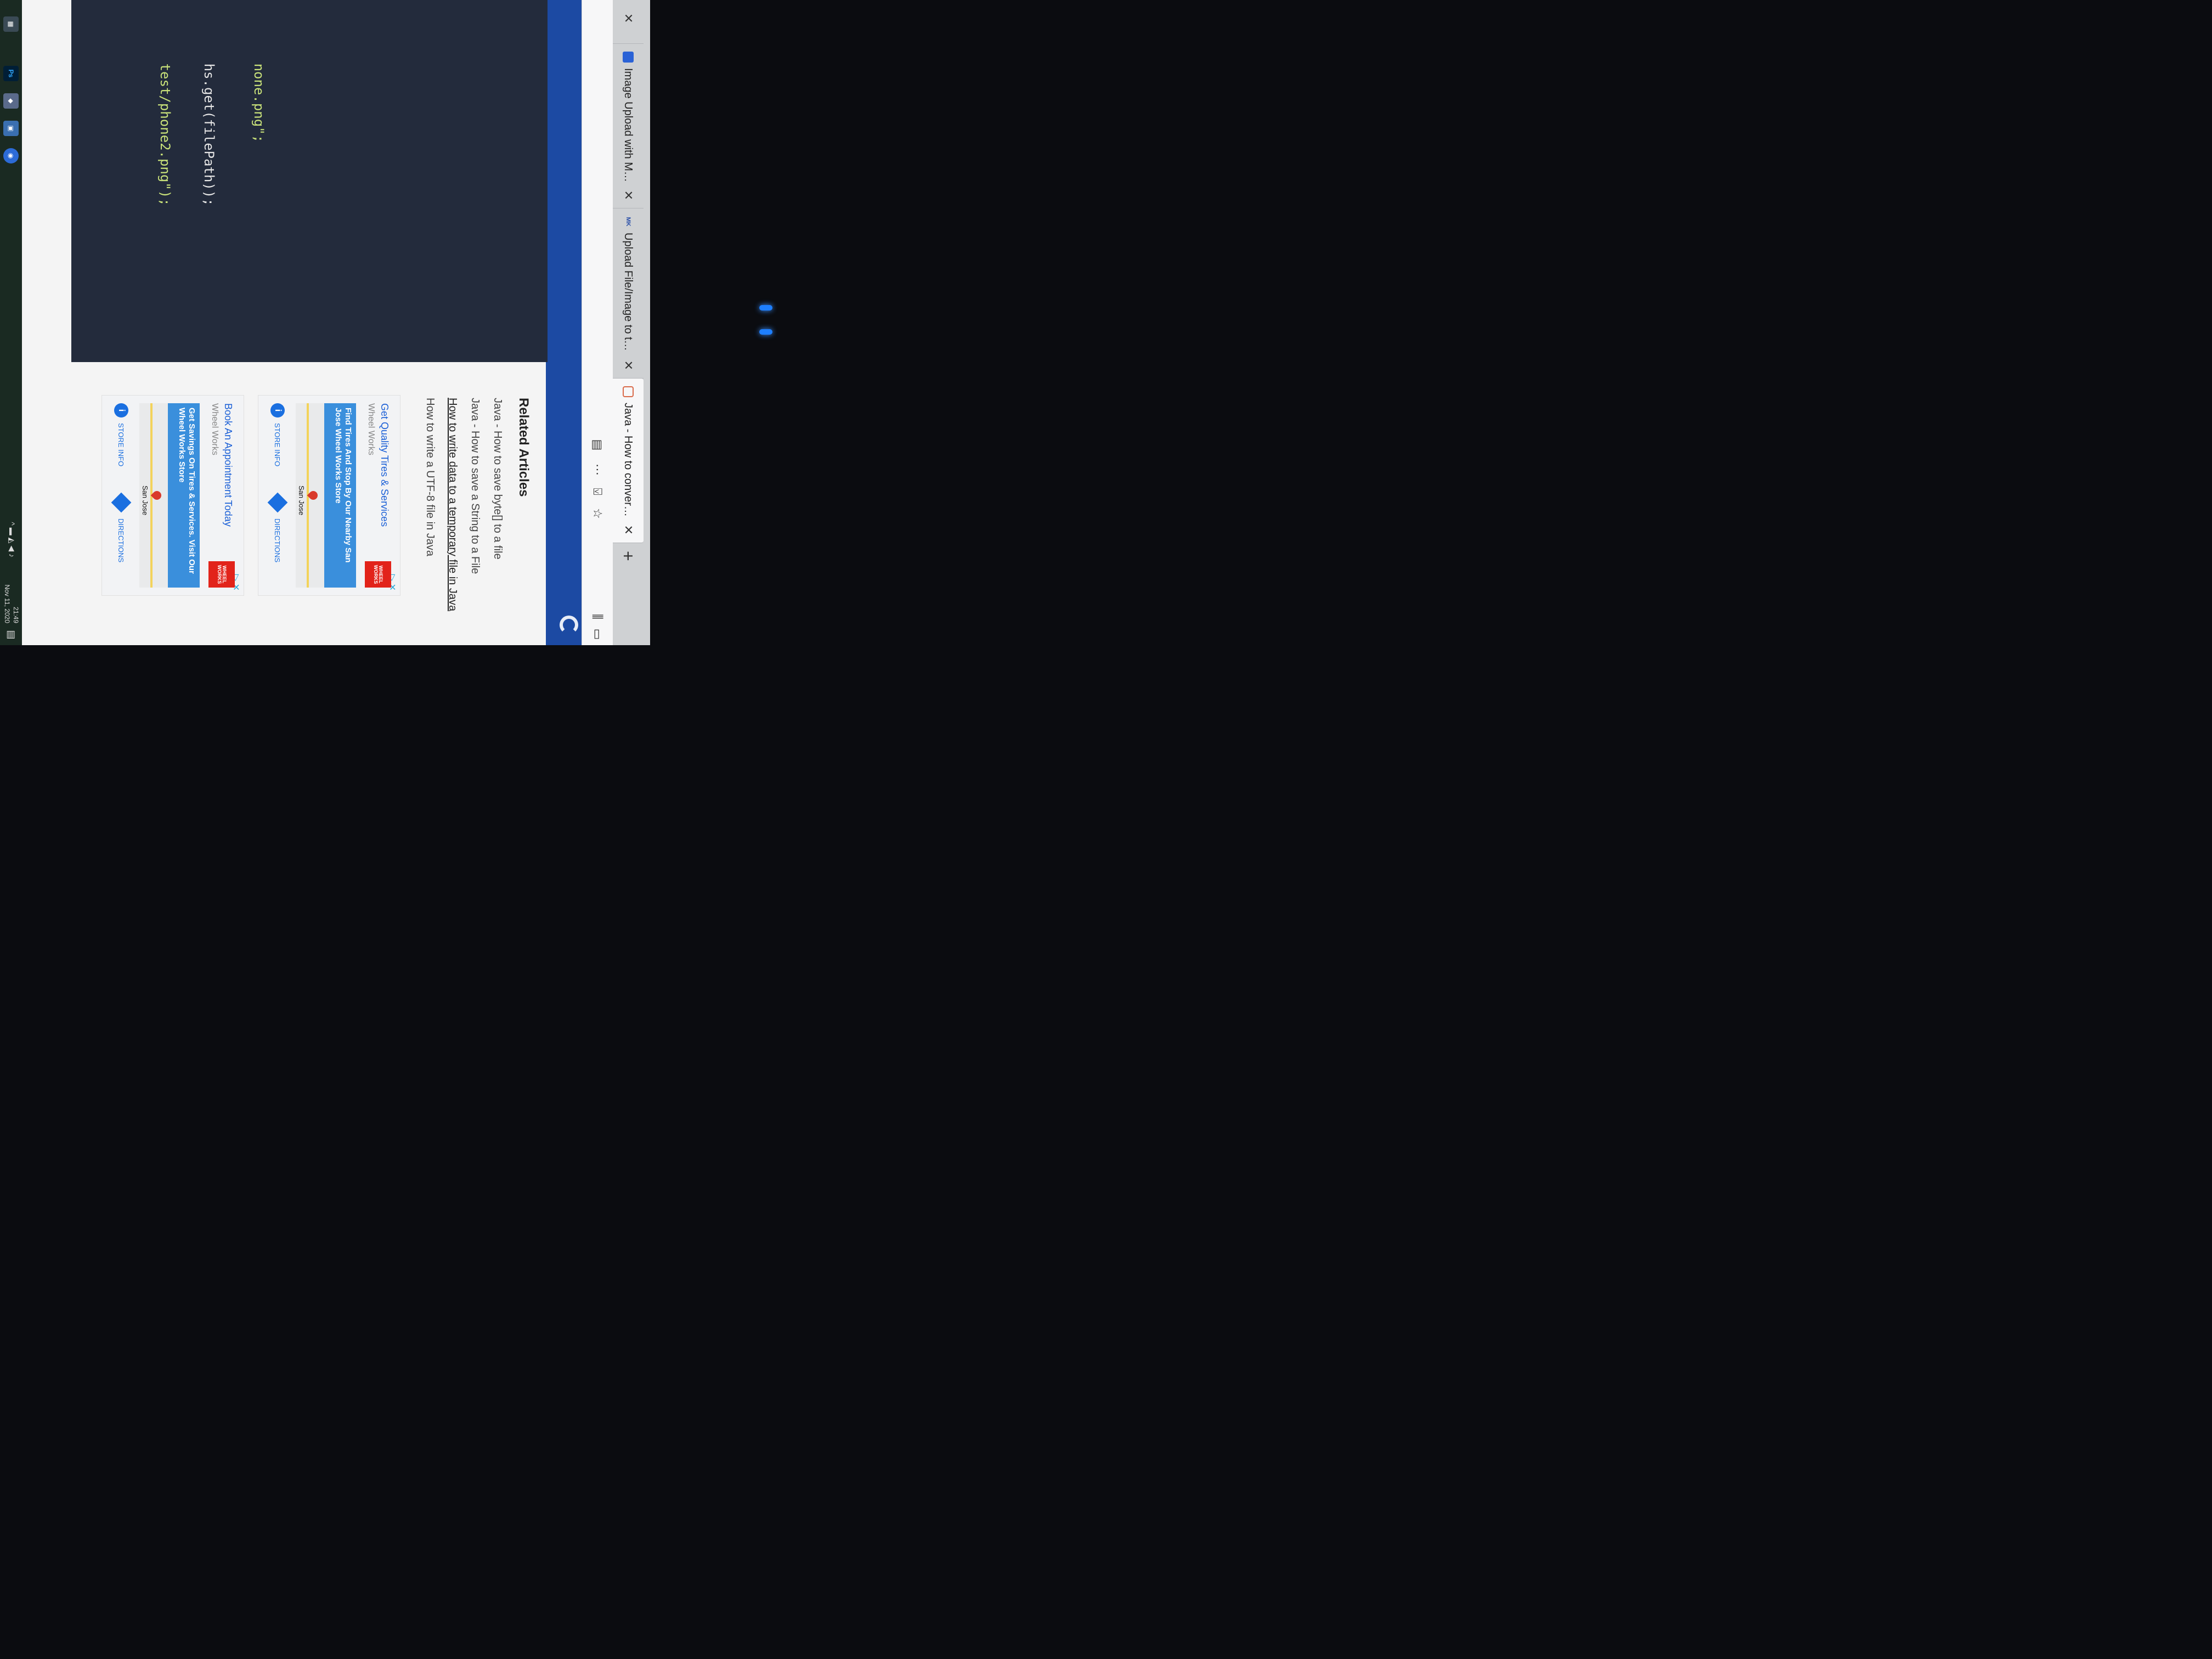 The image size is (2212, 1659). I want to click on page-favicon-icon, so click(629, 392).